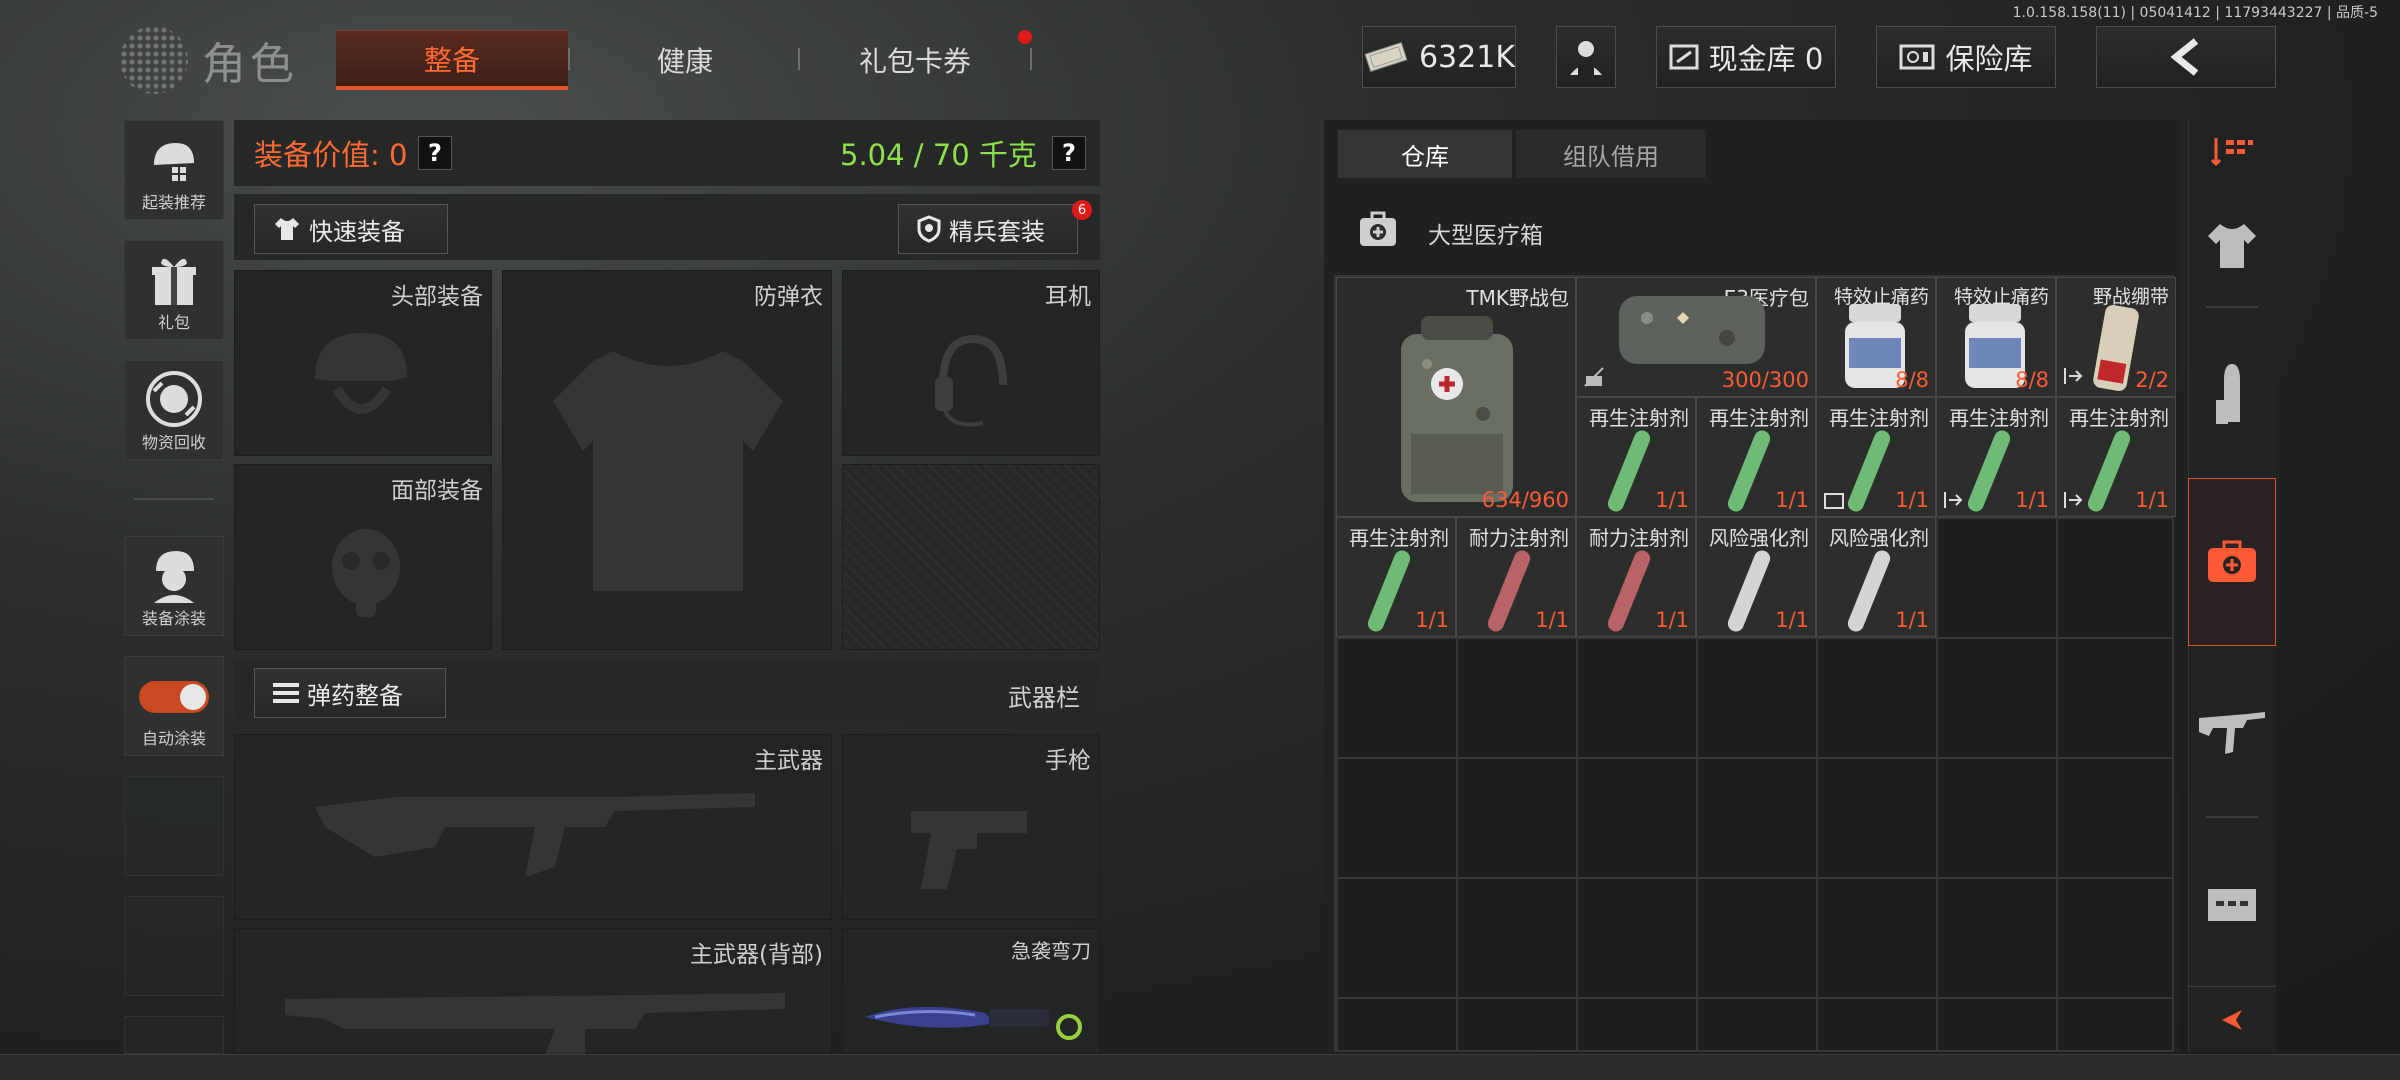  Describe the element at coordinates (1749, 591) in the screenshot. I see `syringe-white-icon` at that location.